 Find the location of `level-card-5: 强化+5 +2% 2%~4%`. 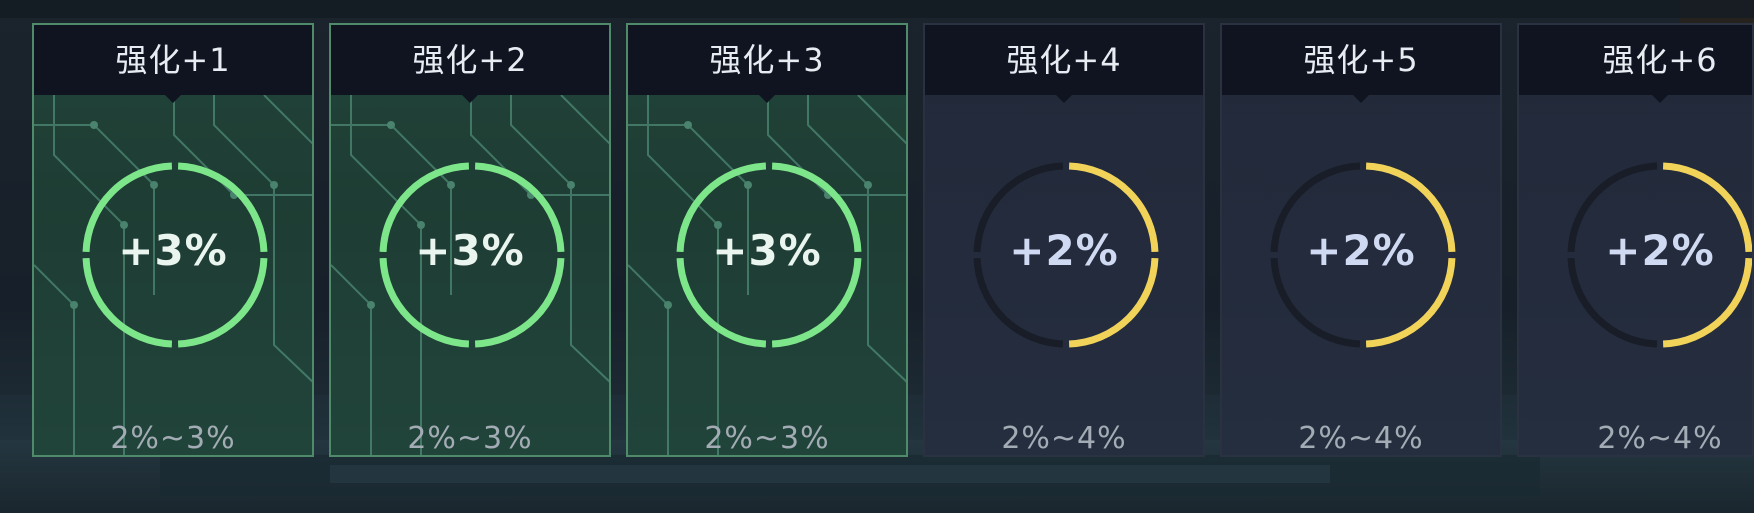

level-card-5: 强化+5 +2% 2%~4% is located at coordinates (1361, 240).